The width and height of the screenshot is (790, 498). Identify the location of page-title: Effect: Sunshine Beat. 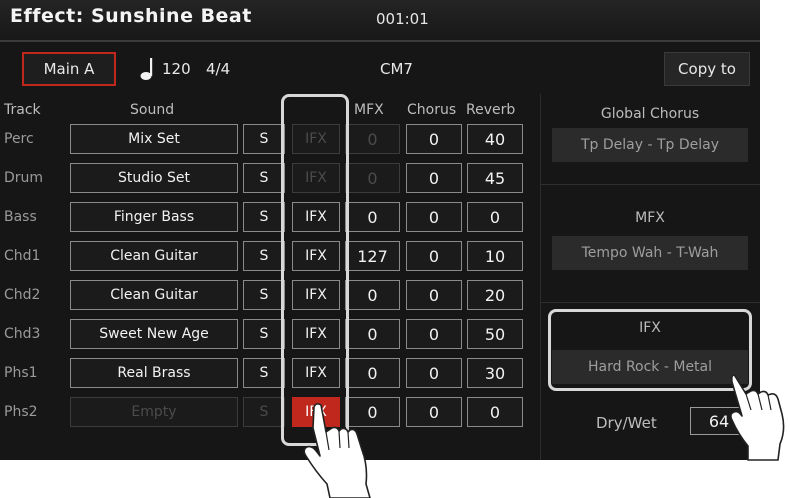
(131, 16).